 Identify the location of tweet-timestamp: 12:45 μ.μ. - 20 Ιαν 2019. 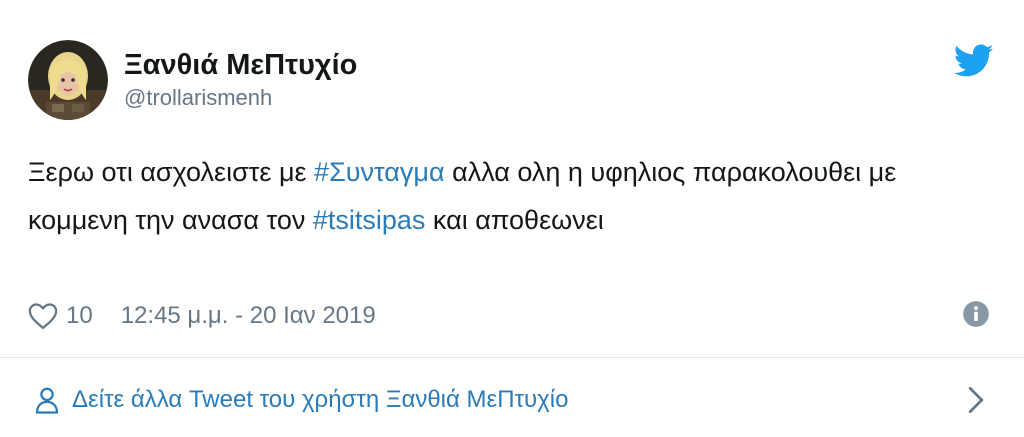
(248, 316).